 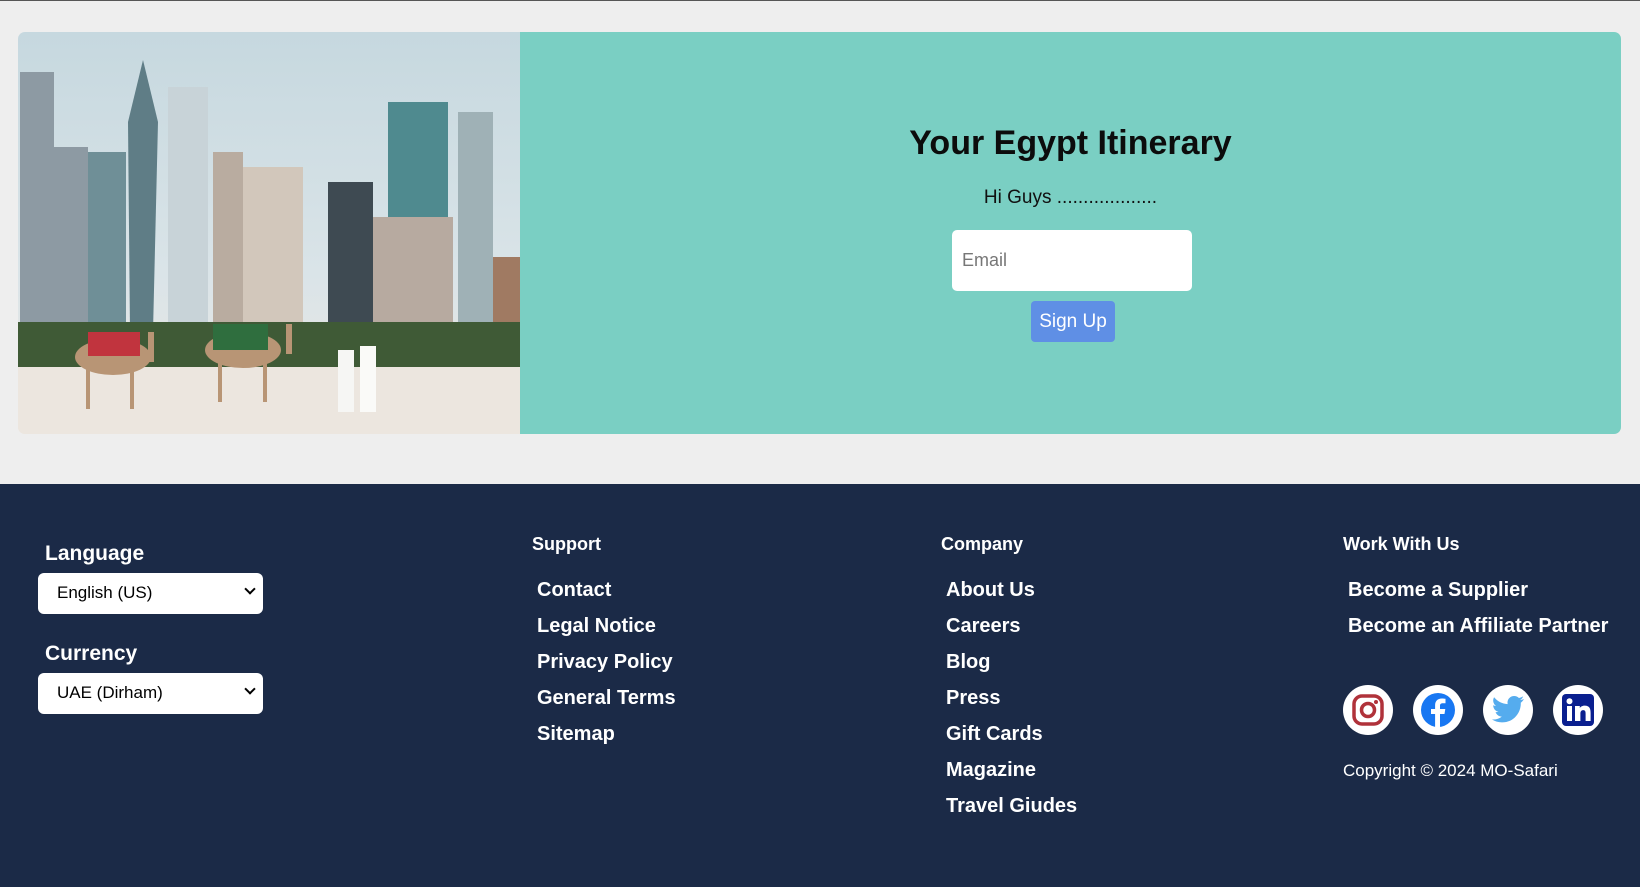 I want to click on currency-select: UAE (Dirham), so click(x=150, y=693).